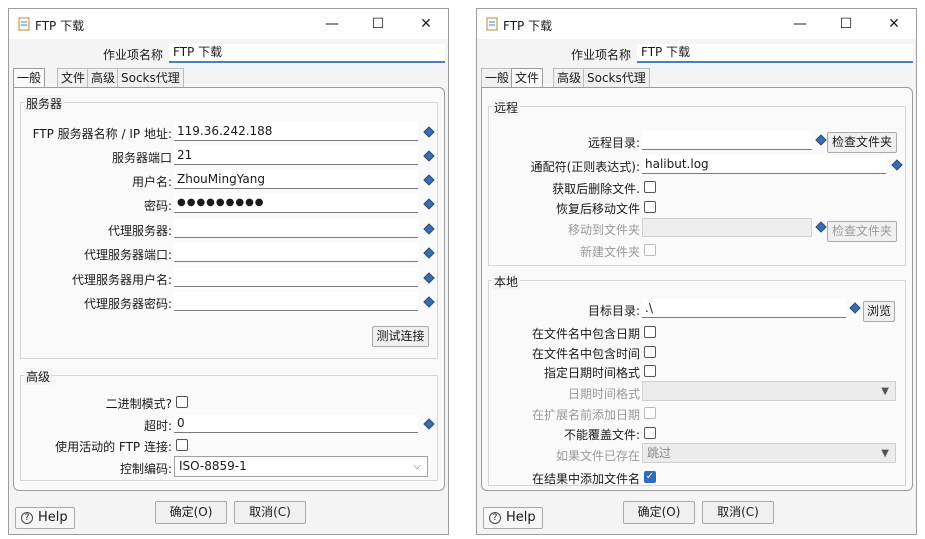 This screenshot has height=539, width=925. Describe the element at coordinates (591, 373) in the screenshot. I see `specify-format-label: 指定日期时间格式` at that location.